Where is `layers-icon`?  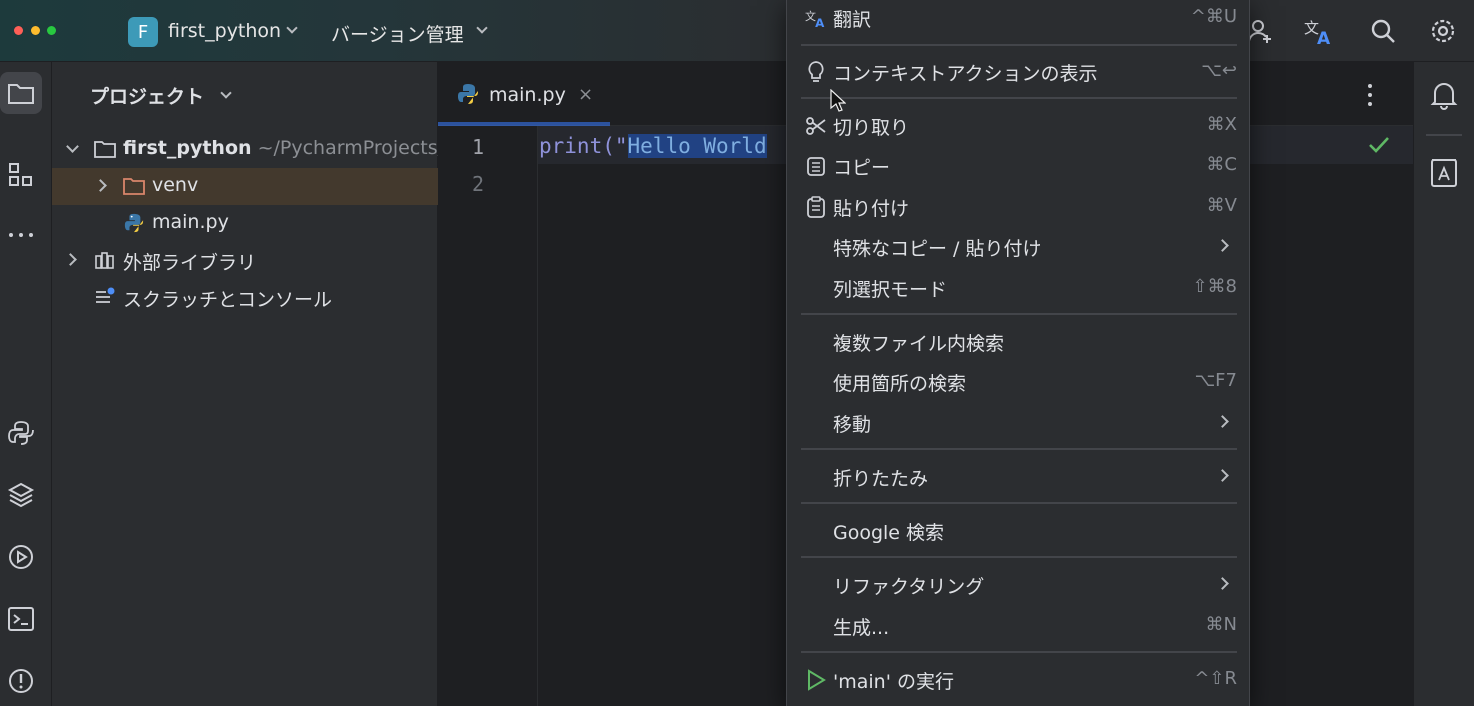
layers-icon is located at coordinates (21, 495).